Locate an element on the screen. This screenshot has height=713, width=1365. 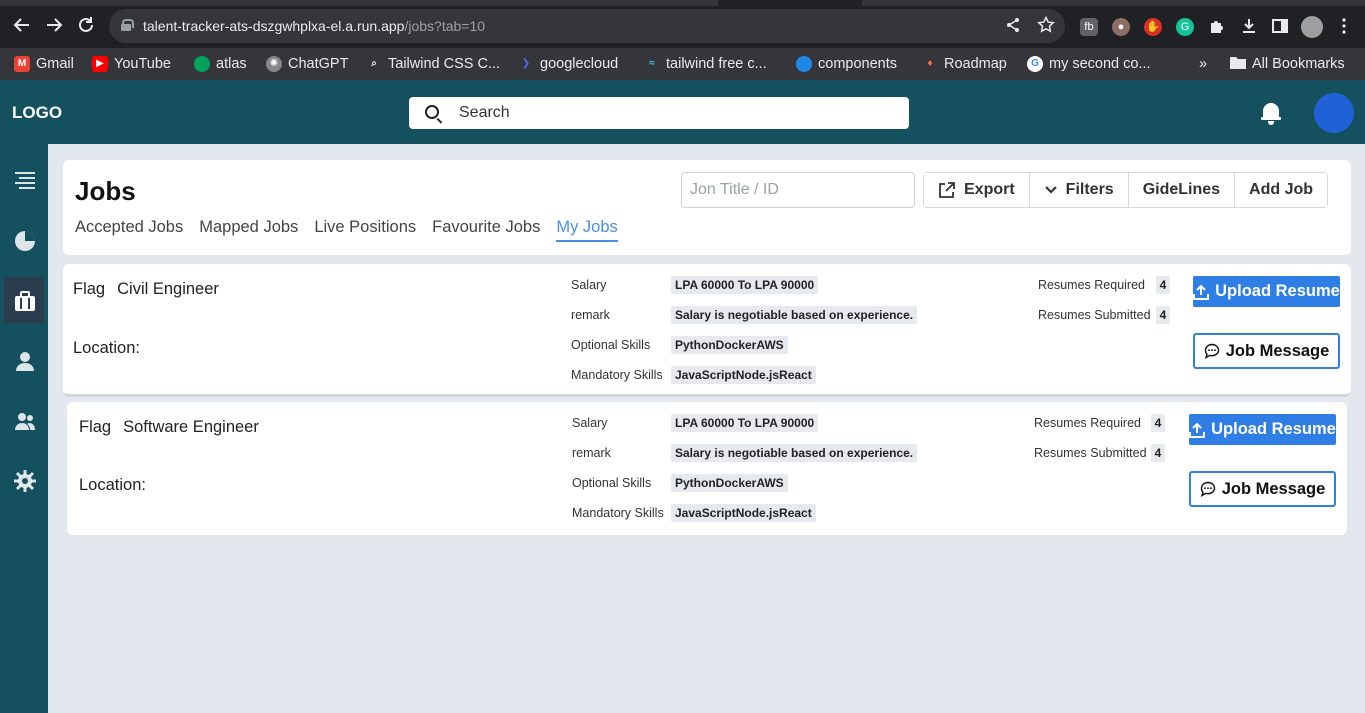
tab-accepted-jobs: Accepted Jobs is located at coordinates (129, 230).